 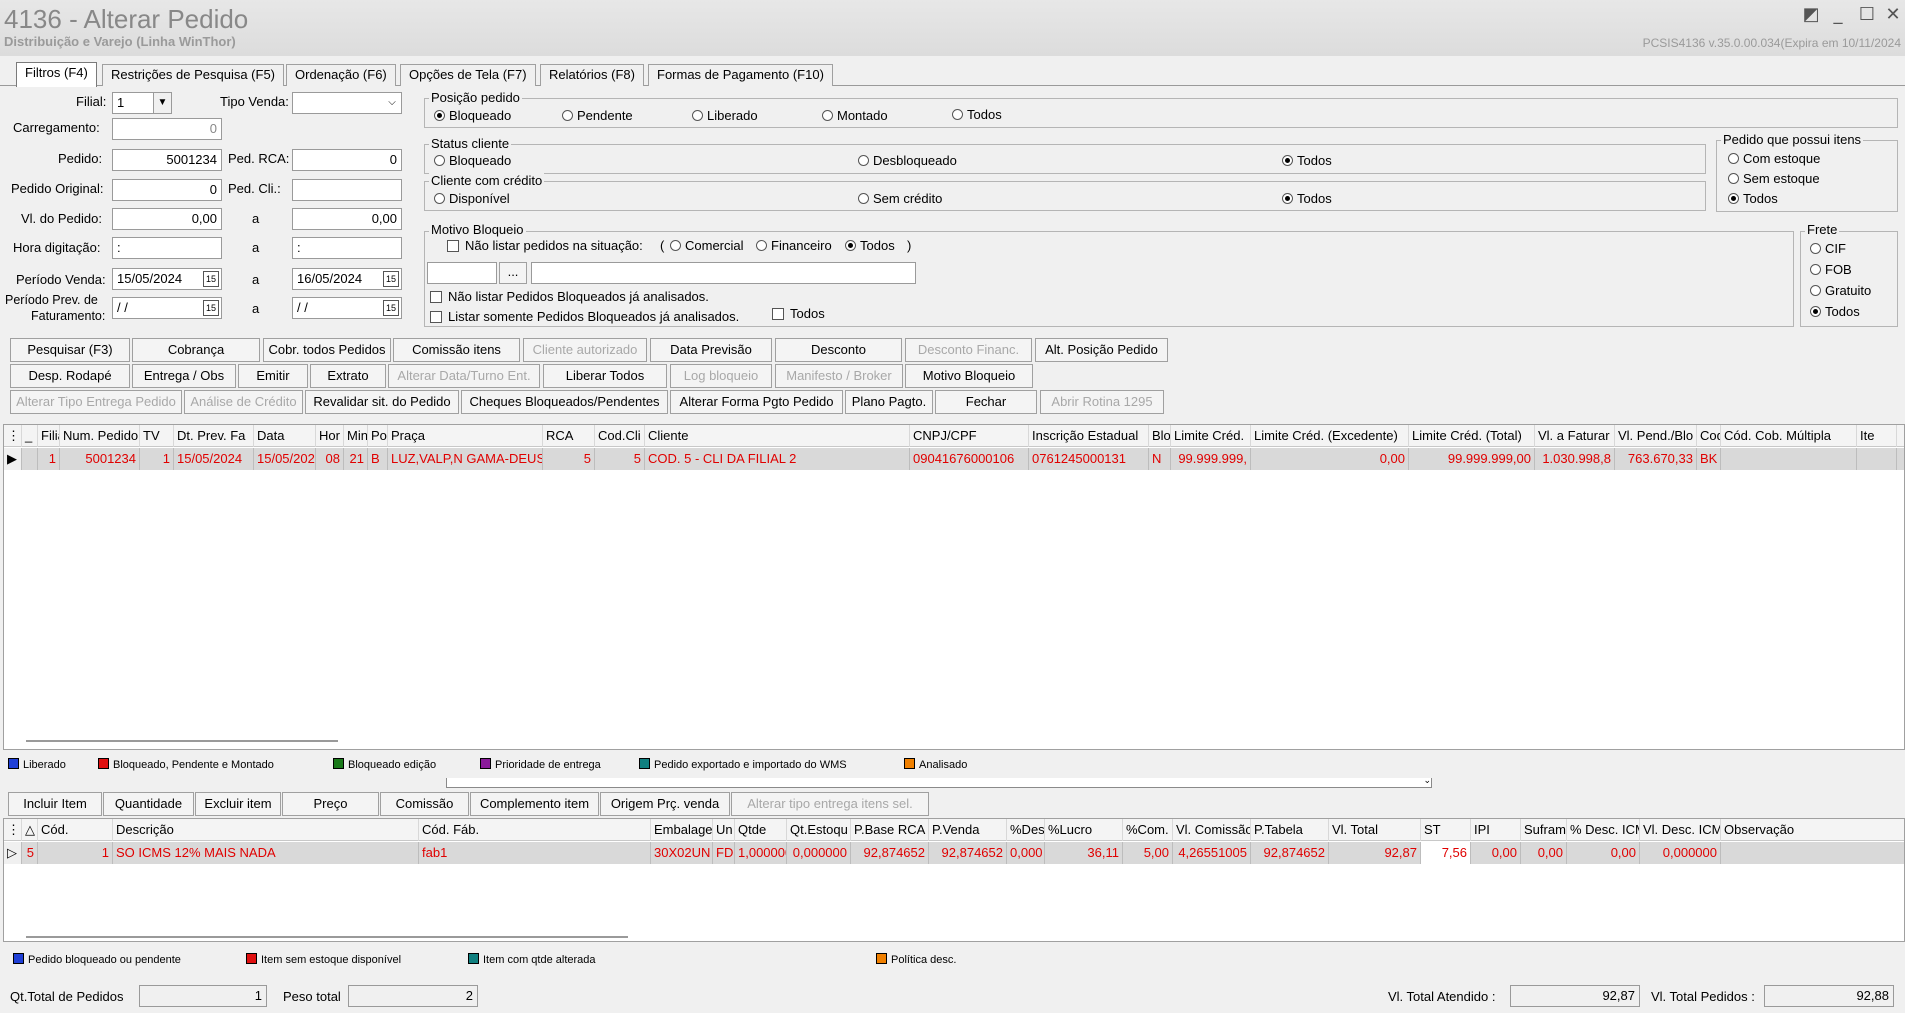 I want to click on column-header-filia: Filia, so click(x=49, y=436).